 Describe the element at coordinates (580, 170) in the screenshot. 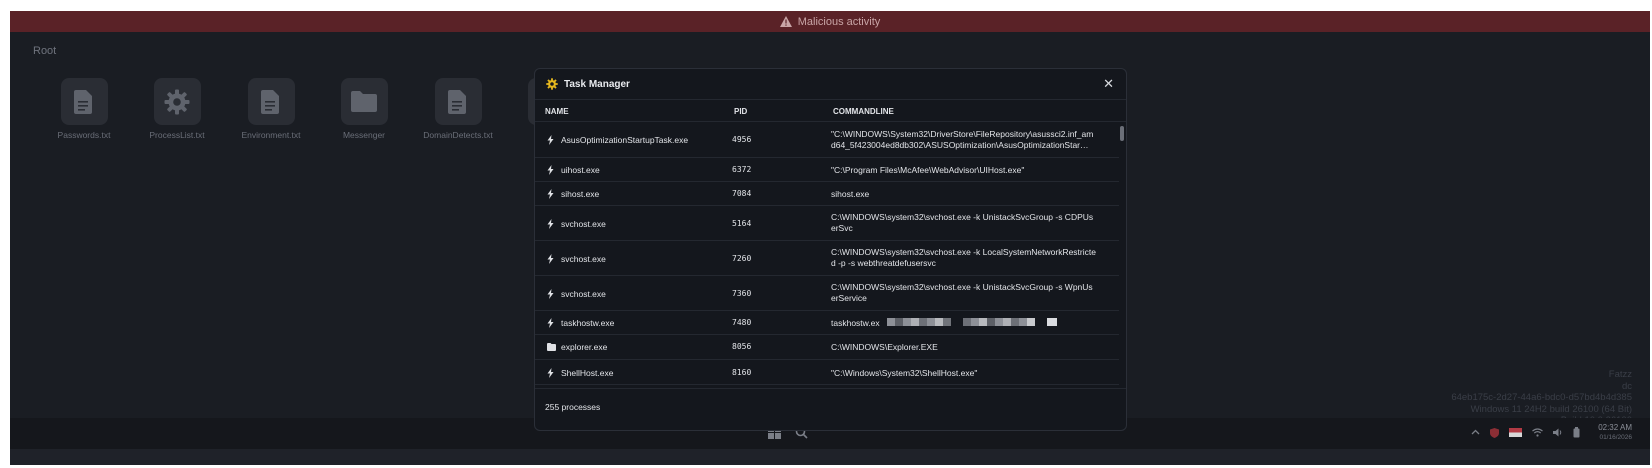

I see `process-name: uihost.exe` at that location.